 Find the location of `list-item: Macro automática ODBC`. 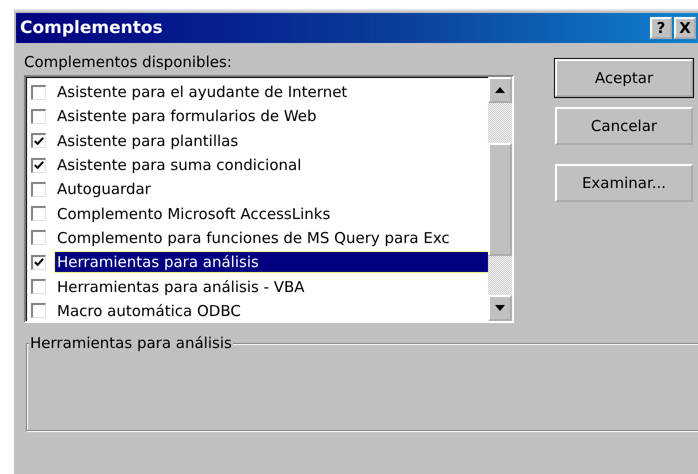

list-item: Macro automática ODBC is located at coordinates (257, 309).